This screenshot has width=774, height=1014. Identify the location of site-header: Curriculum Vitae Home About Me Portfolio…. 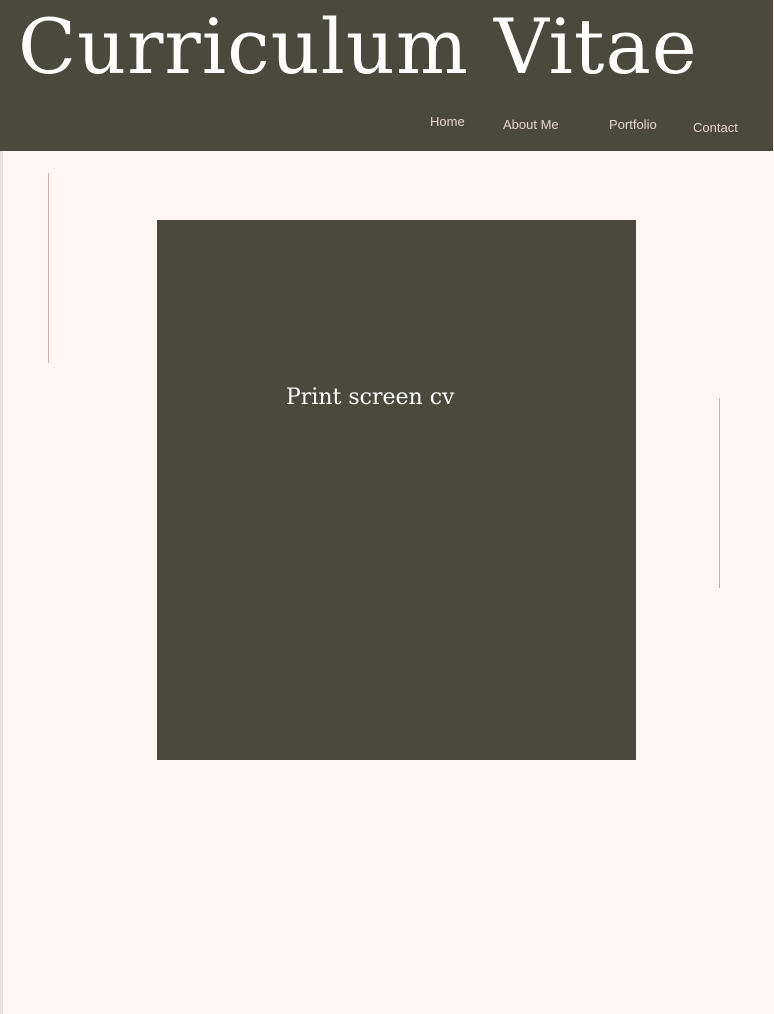
(386, 75).